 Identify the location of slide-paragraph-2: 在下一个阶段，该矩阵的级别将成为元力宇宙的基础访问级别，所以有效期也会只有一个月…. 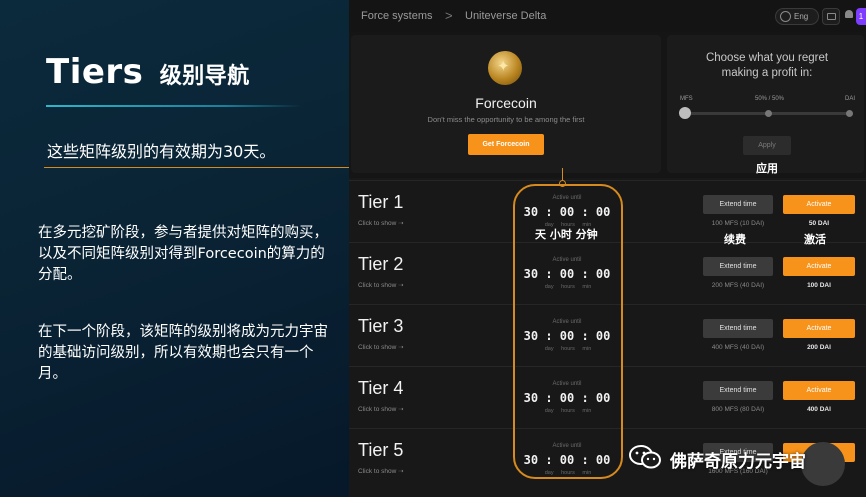
(183, 353).